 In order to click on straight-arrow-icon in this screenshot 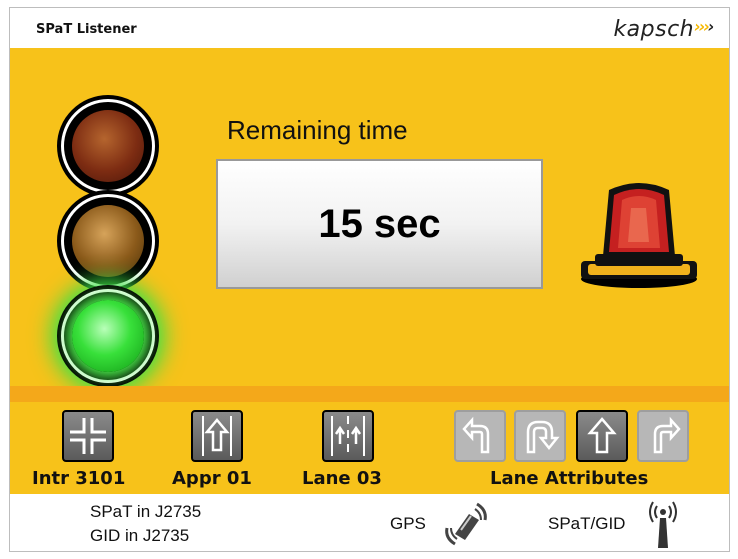, I will do `click(602, 436)`.